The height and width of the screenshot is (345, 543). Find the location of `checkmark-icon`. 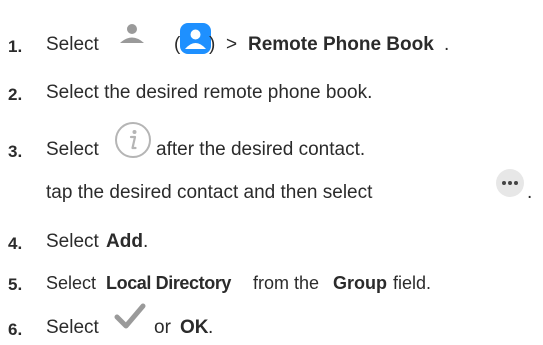

checkmark-icon is located at coordinates (130, 319).